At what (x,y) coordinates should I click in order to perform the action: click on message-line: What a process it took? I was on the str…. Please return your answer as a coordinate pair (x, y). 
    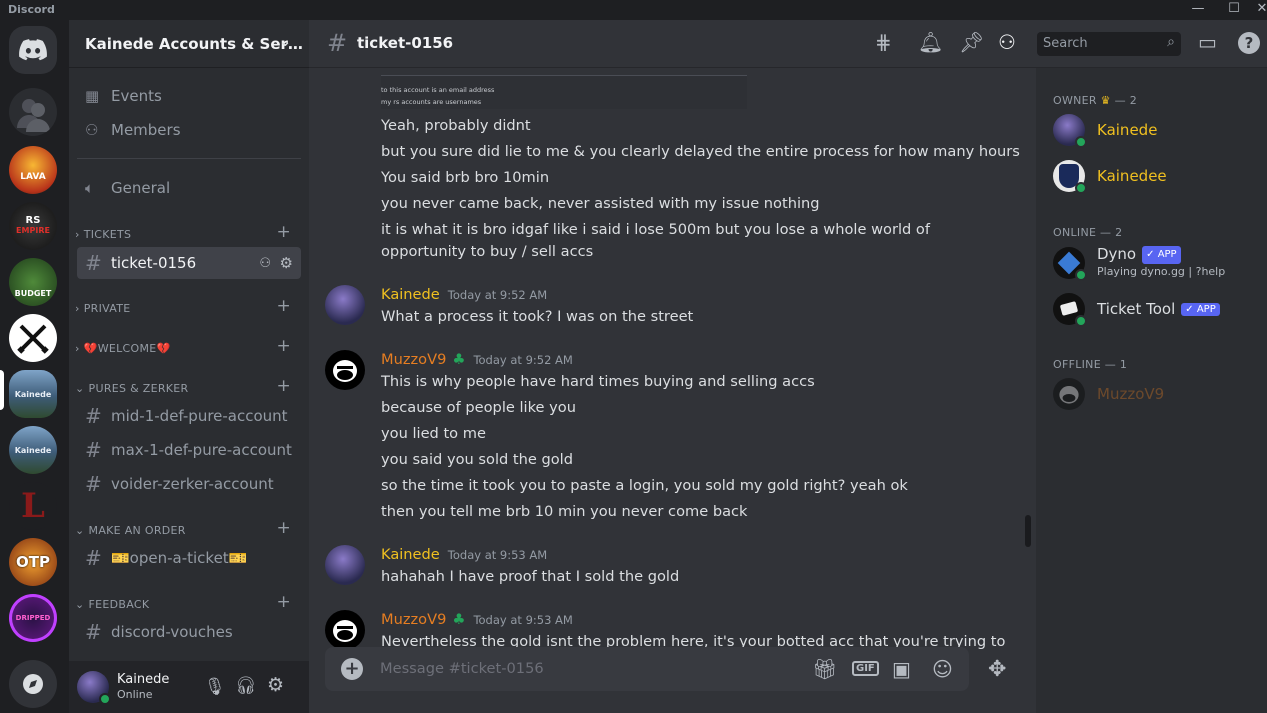
    Looking at the image, I should click on (537, 316).